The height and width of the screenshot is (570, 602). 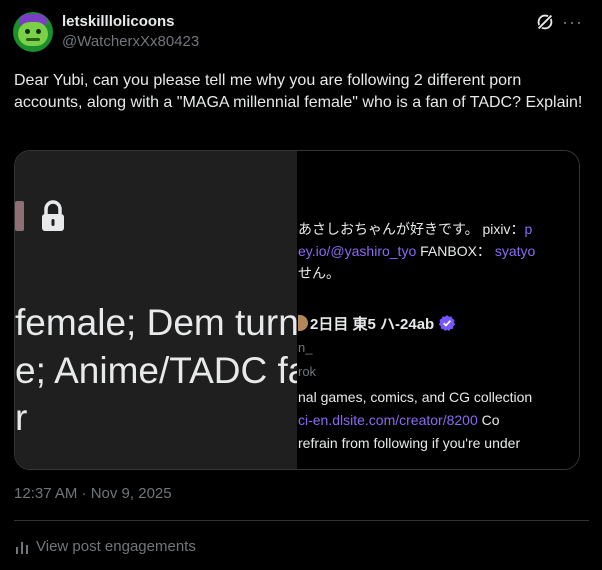 I want to click on author-handle: @WatcherxXx80423, so click(x=130, y=41).